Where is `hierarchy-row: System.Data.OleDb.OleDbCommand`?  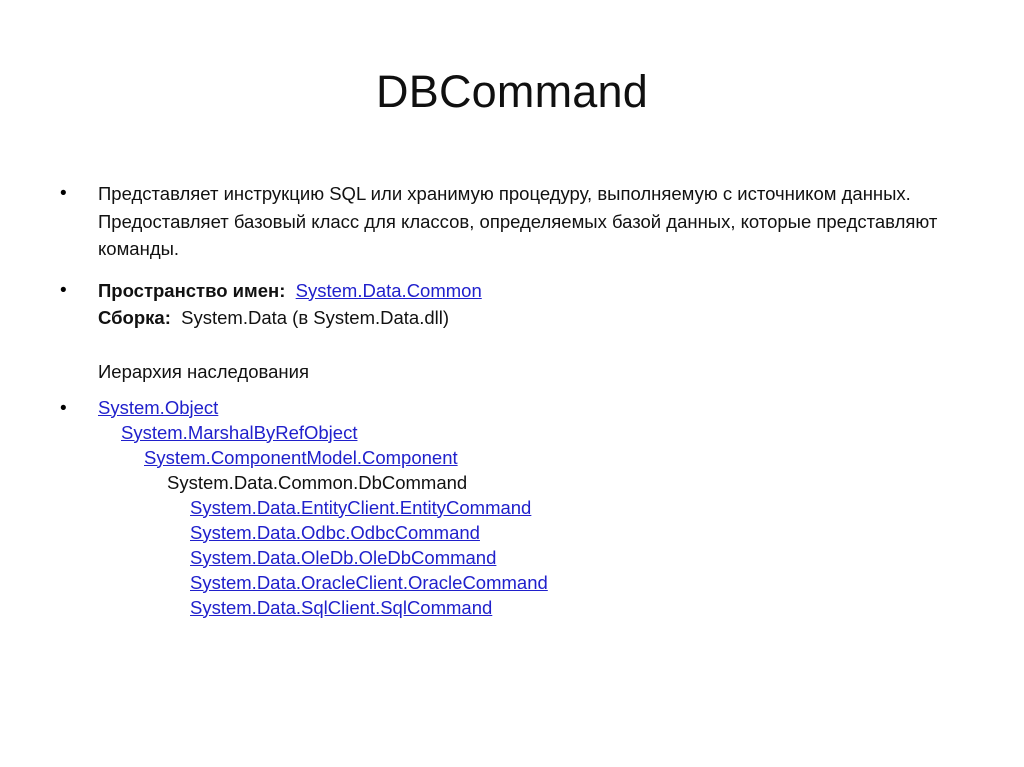
hierarchy-row: System.Data.OleDb.OleDbCommand is located at coordinates (472, 557).